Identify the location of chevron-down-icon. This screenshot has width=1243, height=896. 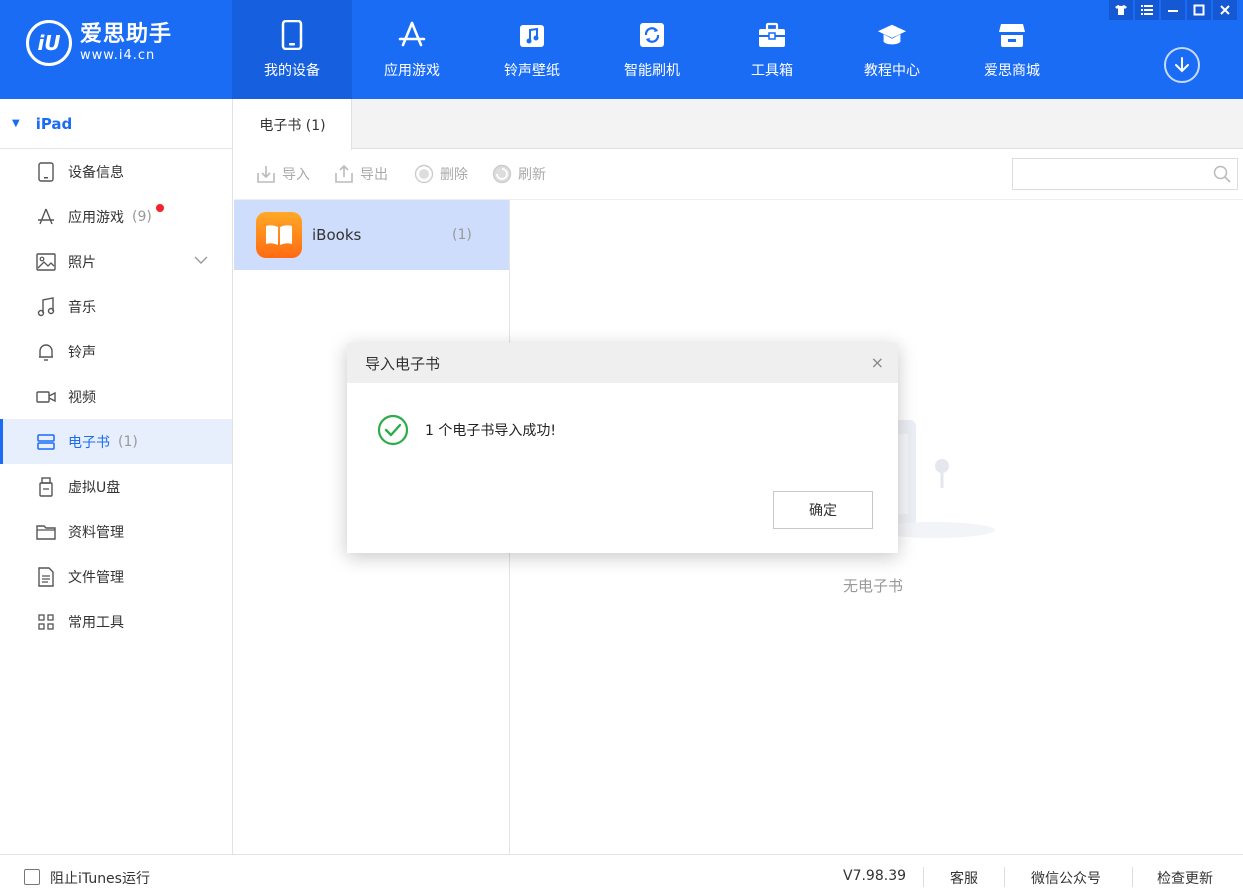
(201, 261).